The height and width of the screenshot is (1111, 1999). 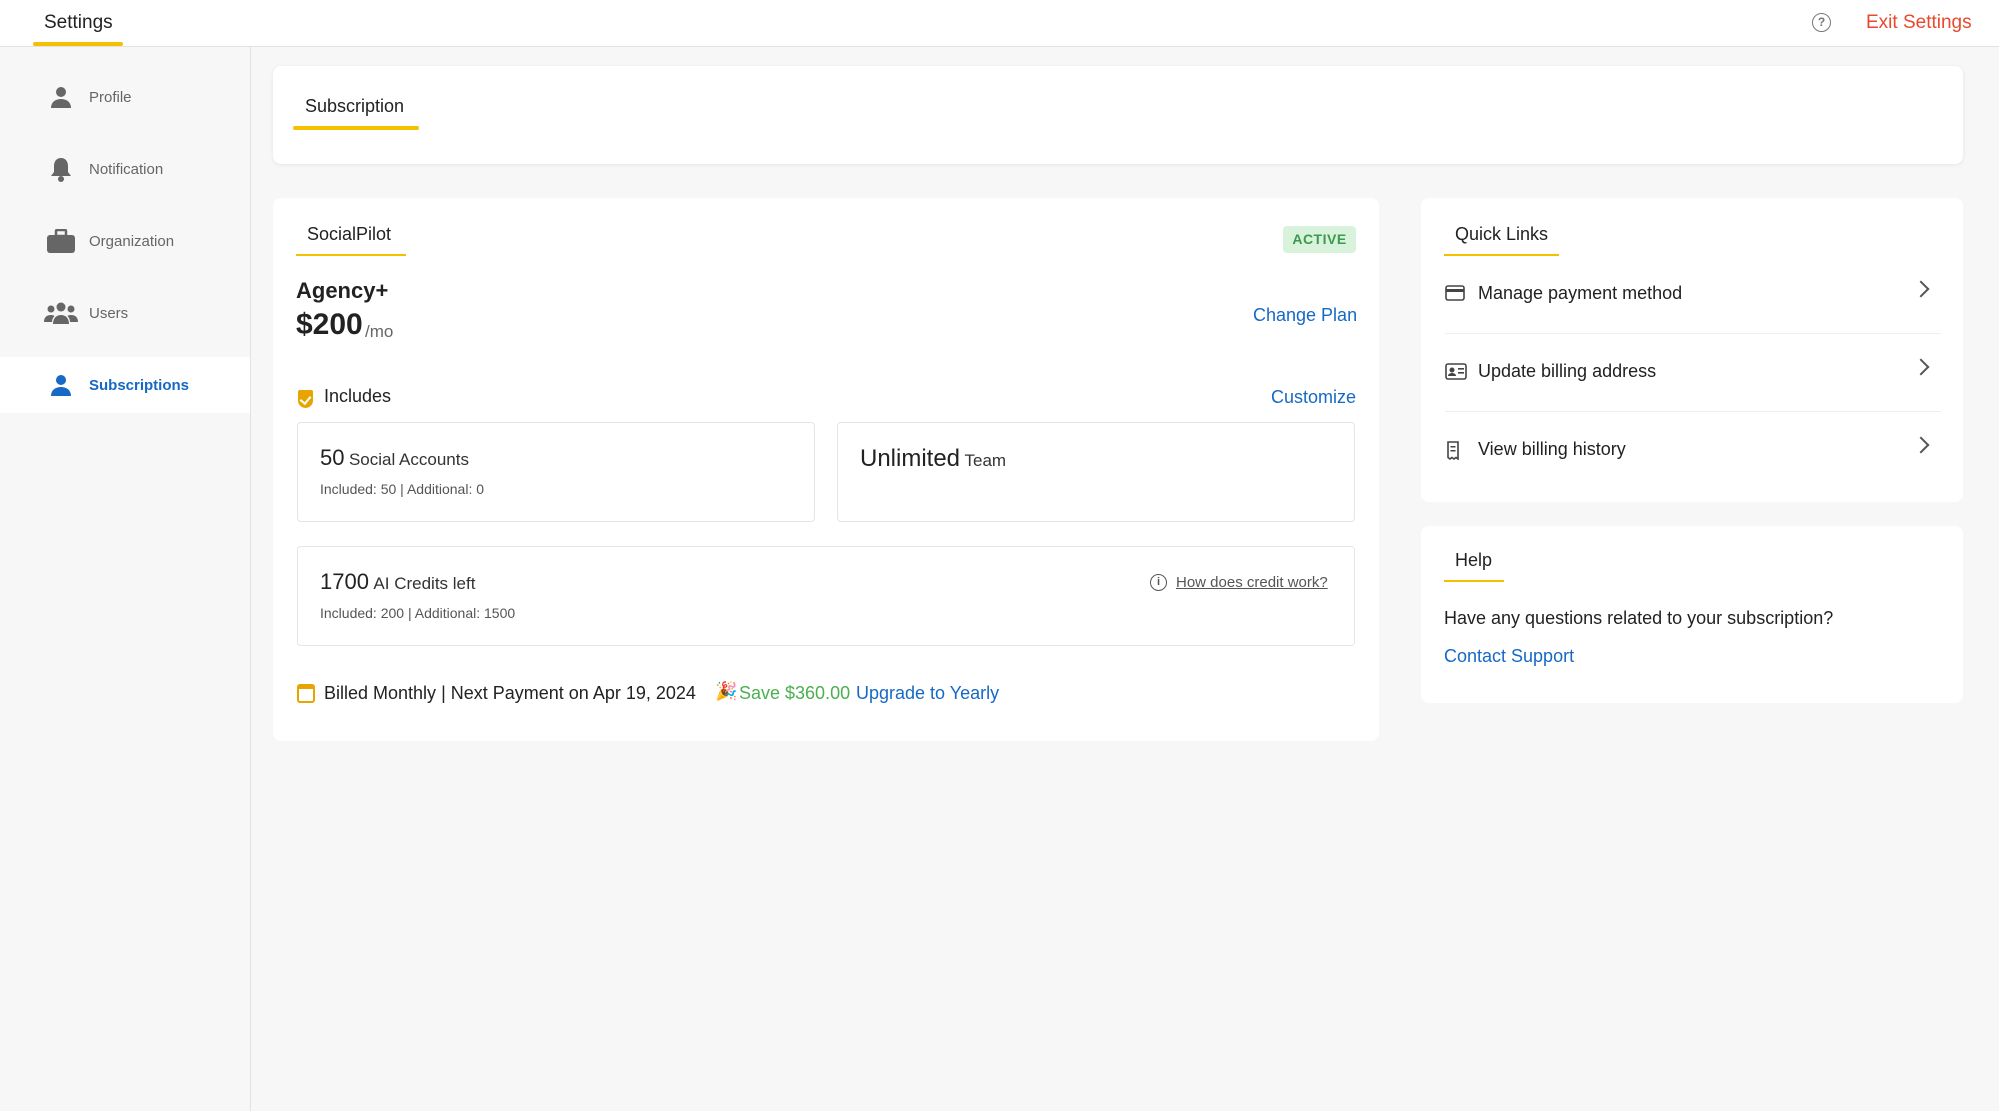 I want to click on users-icon, so click(x=61, y=313).